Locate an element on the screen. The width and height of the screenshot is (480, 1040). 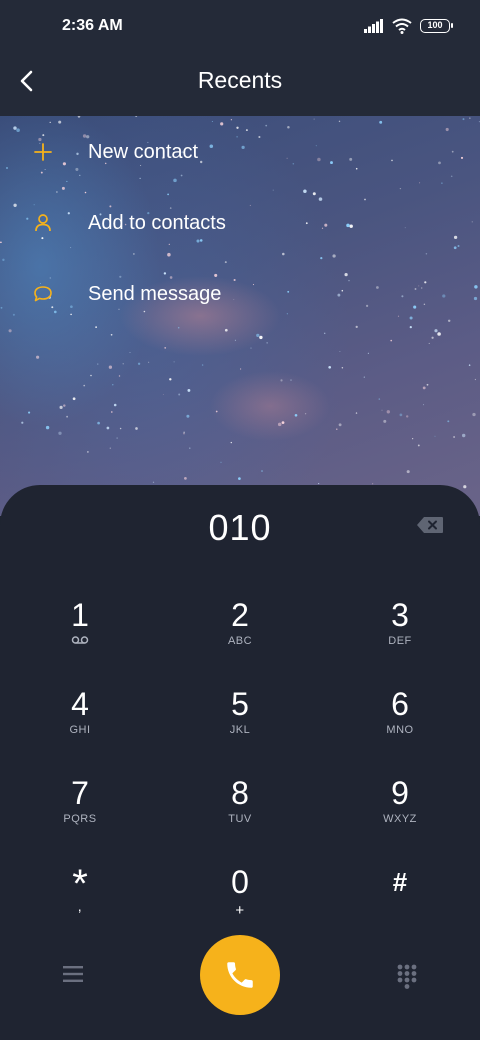
menu-button is located at coordinates (73, 974).